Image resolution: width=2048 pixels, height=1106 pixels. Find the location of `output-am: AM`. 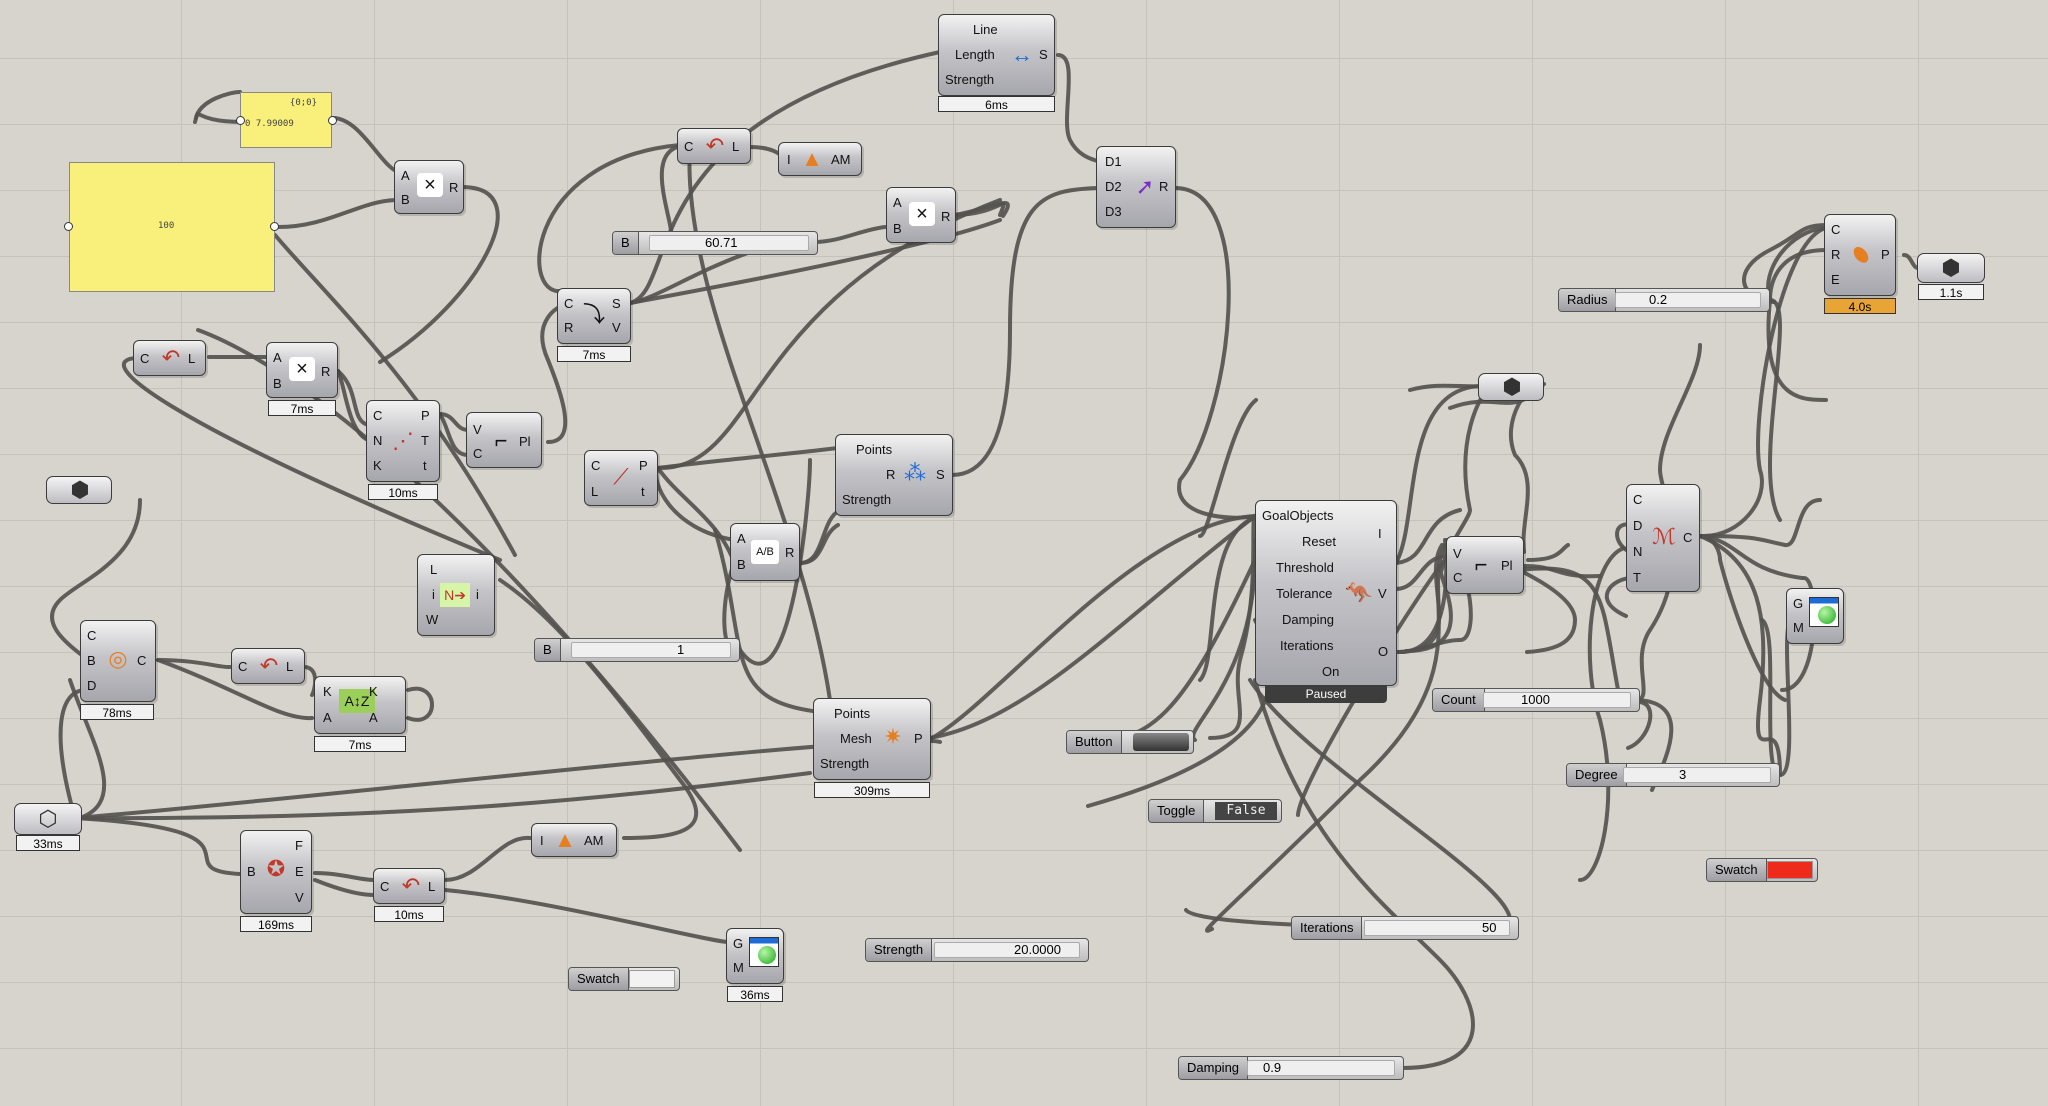

output-am: AM is located at coordinates (841, 160).